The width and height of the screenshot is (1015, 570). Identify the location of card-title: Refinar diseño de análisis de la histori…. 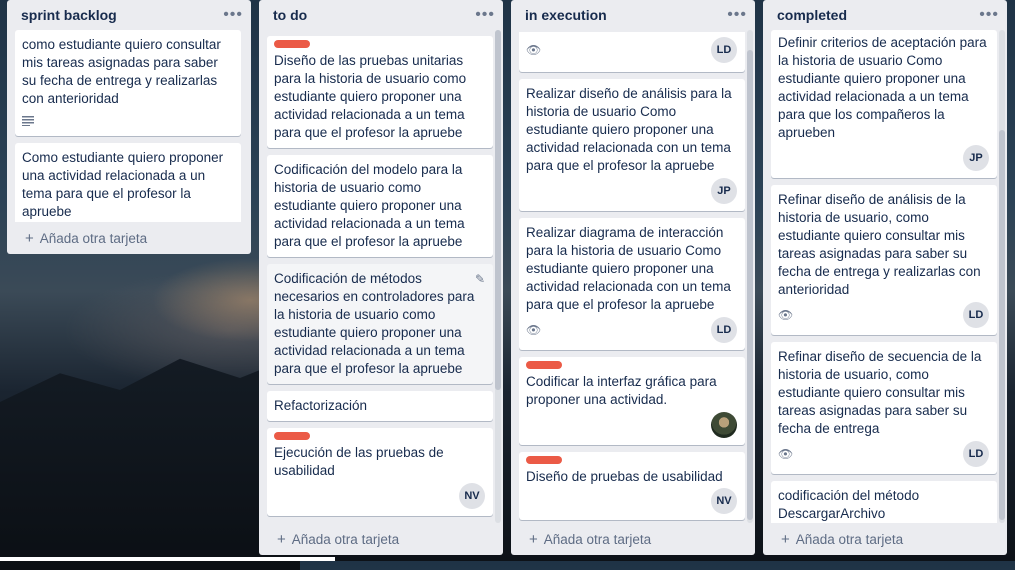
(879, 244).